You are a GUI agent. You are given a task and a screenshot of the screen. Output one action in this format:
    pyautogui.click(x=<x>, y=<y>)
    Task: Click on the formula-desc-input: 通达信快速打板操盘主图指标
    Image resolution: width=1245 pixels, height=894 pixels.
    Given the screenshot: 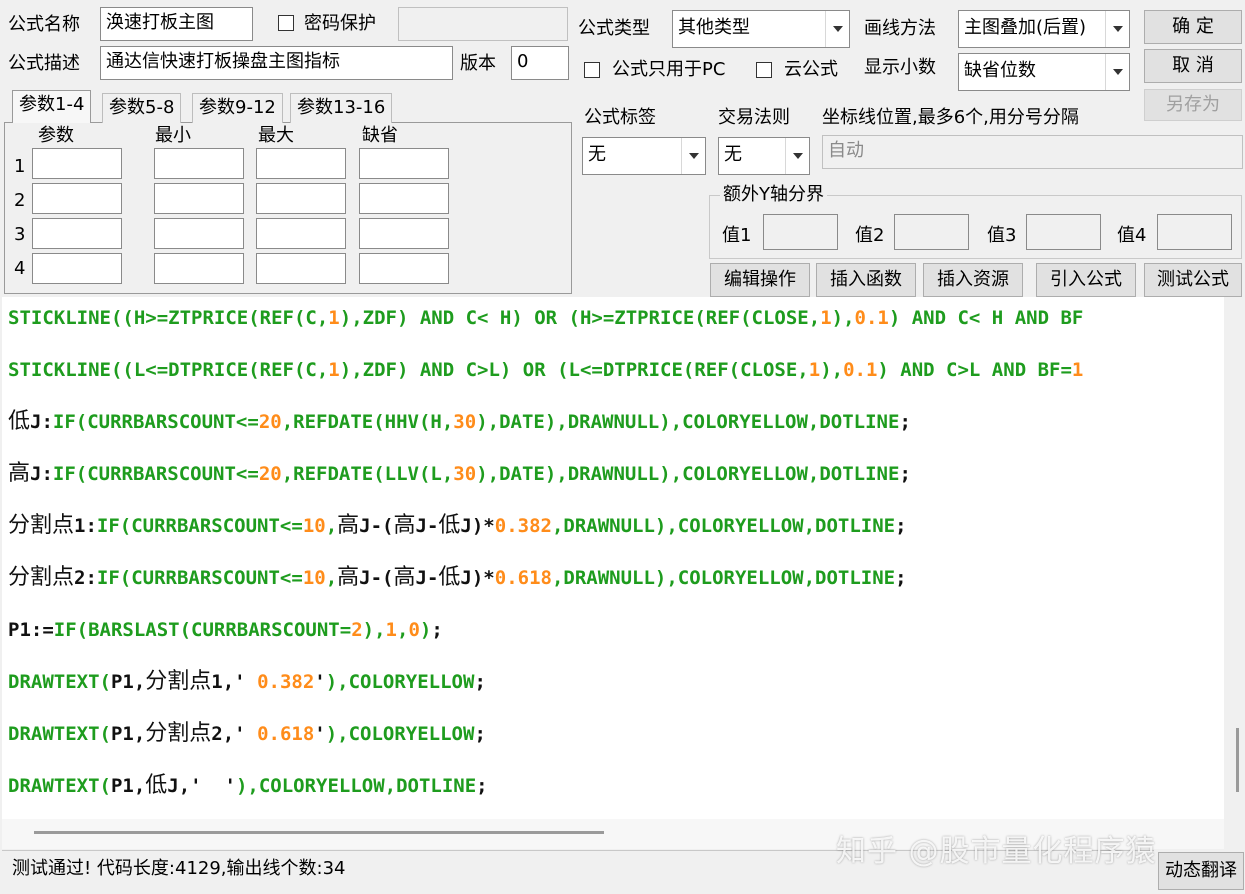 What is the action you would take?
    pyautogui.click(x=276, y=63)
    